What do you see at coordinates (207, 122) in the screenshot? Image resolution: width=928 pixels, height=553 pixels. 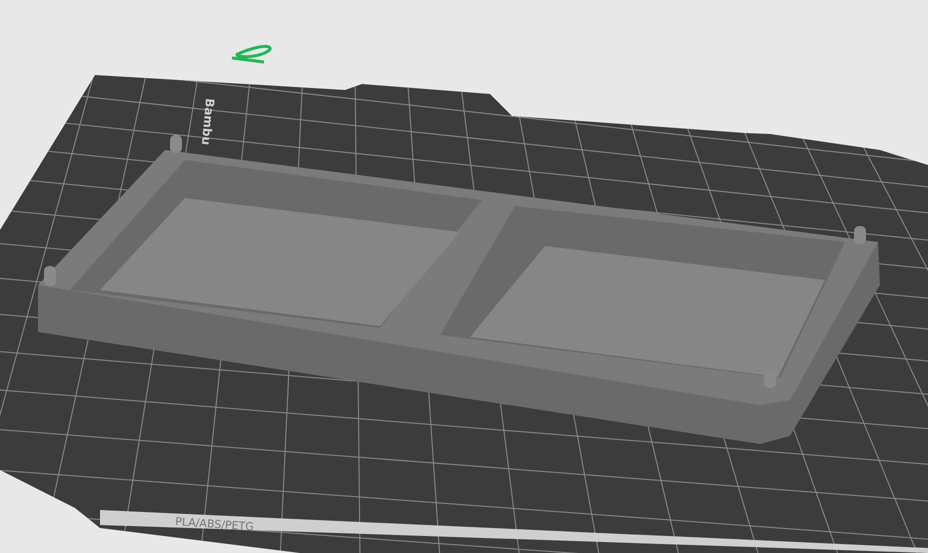 I see `plate-logo: Bambu` at bounding box center [207, 122].